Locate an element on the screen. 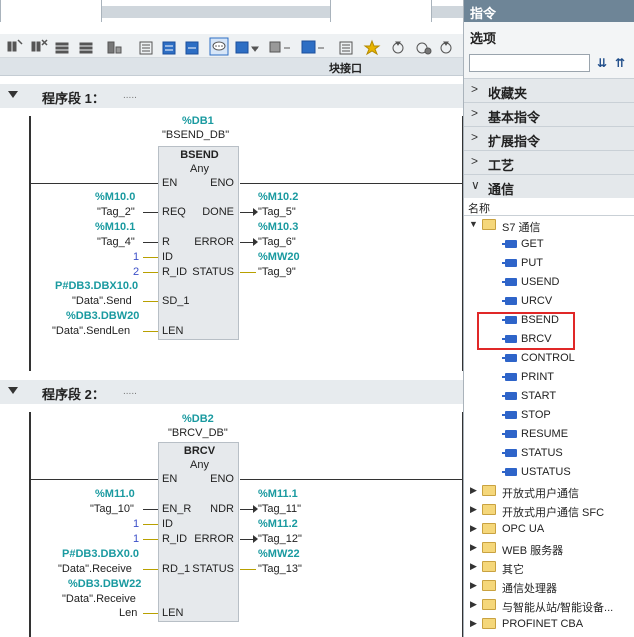 The width and height of the screenshot is (634, 637). input-addr: %M11.0 is located at coordinates (115, 494).